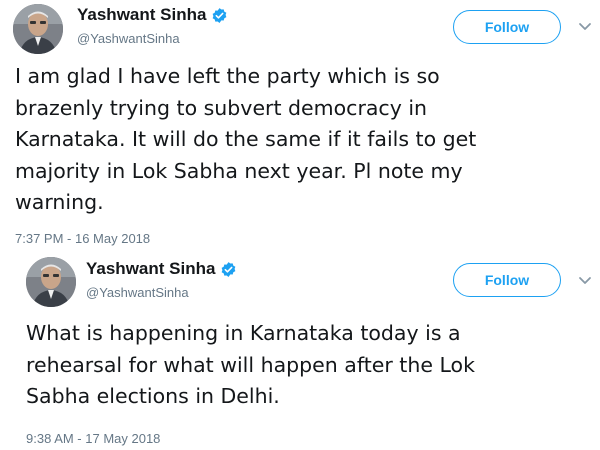 The height and width of the screenshot is (450, 600). What do you see at coordinates (93, 438) in the screenshot?
I see `timestamp: 9:38 AM - 17 May 2018` at bounding box center [93, 438].